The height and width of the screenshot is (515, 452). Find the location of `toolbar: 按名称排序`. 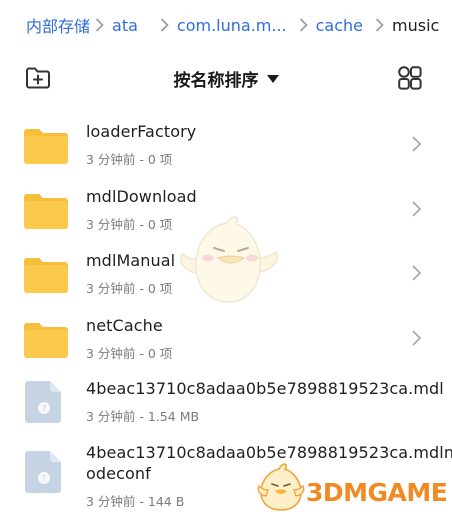

toolbar: 按名称排序 is located at coordinates (226, 78).